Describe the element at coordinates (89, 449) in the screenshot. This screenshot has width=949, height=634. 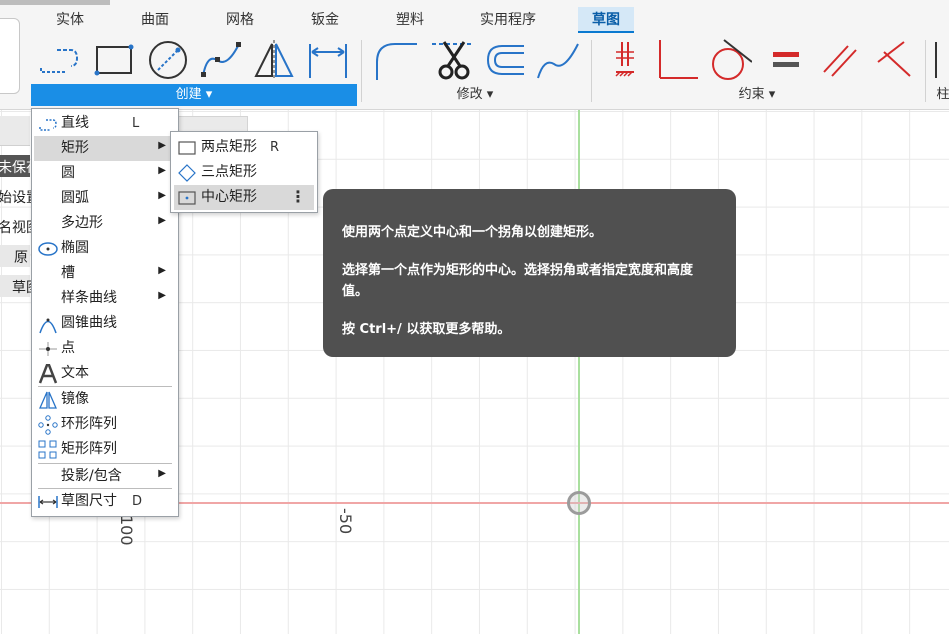
I see `menu-label: 矩形阵列` at that location.